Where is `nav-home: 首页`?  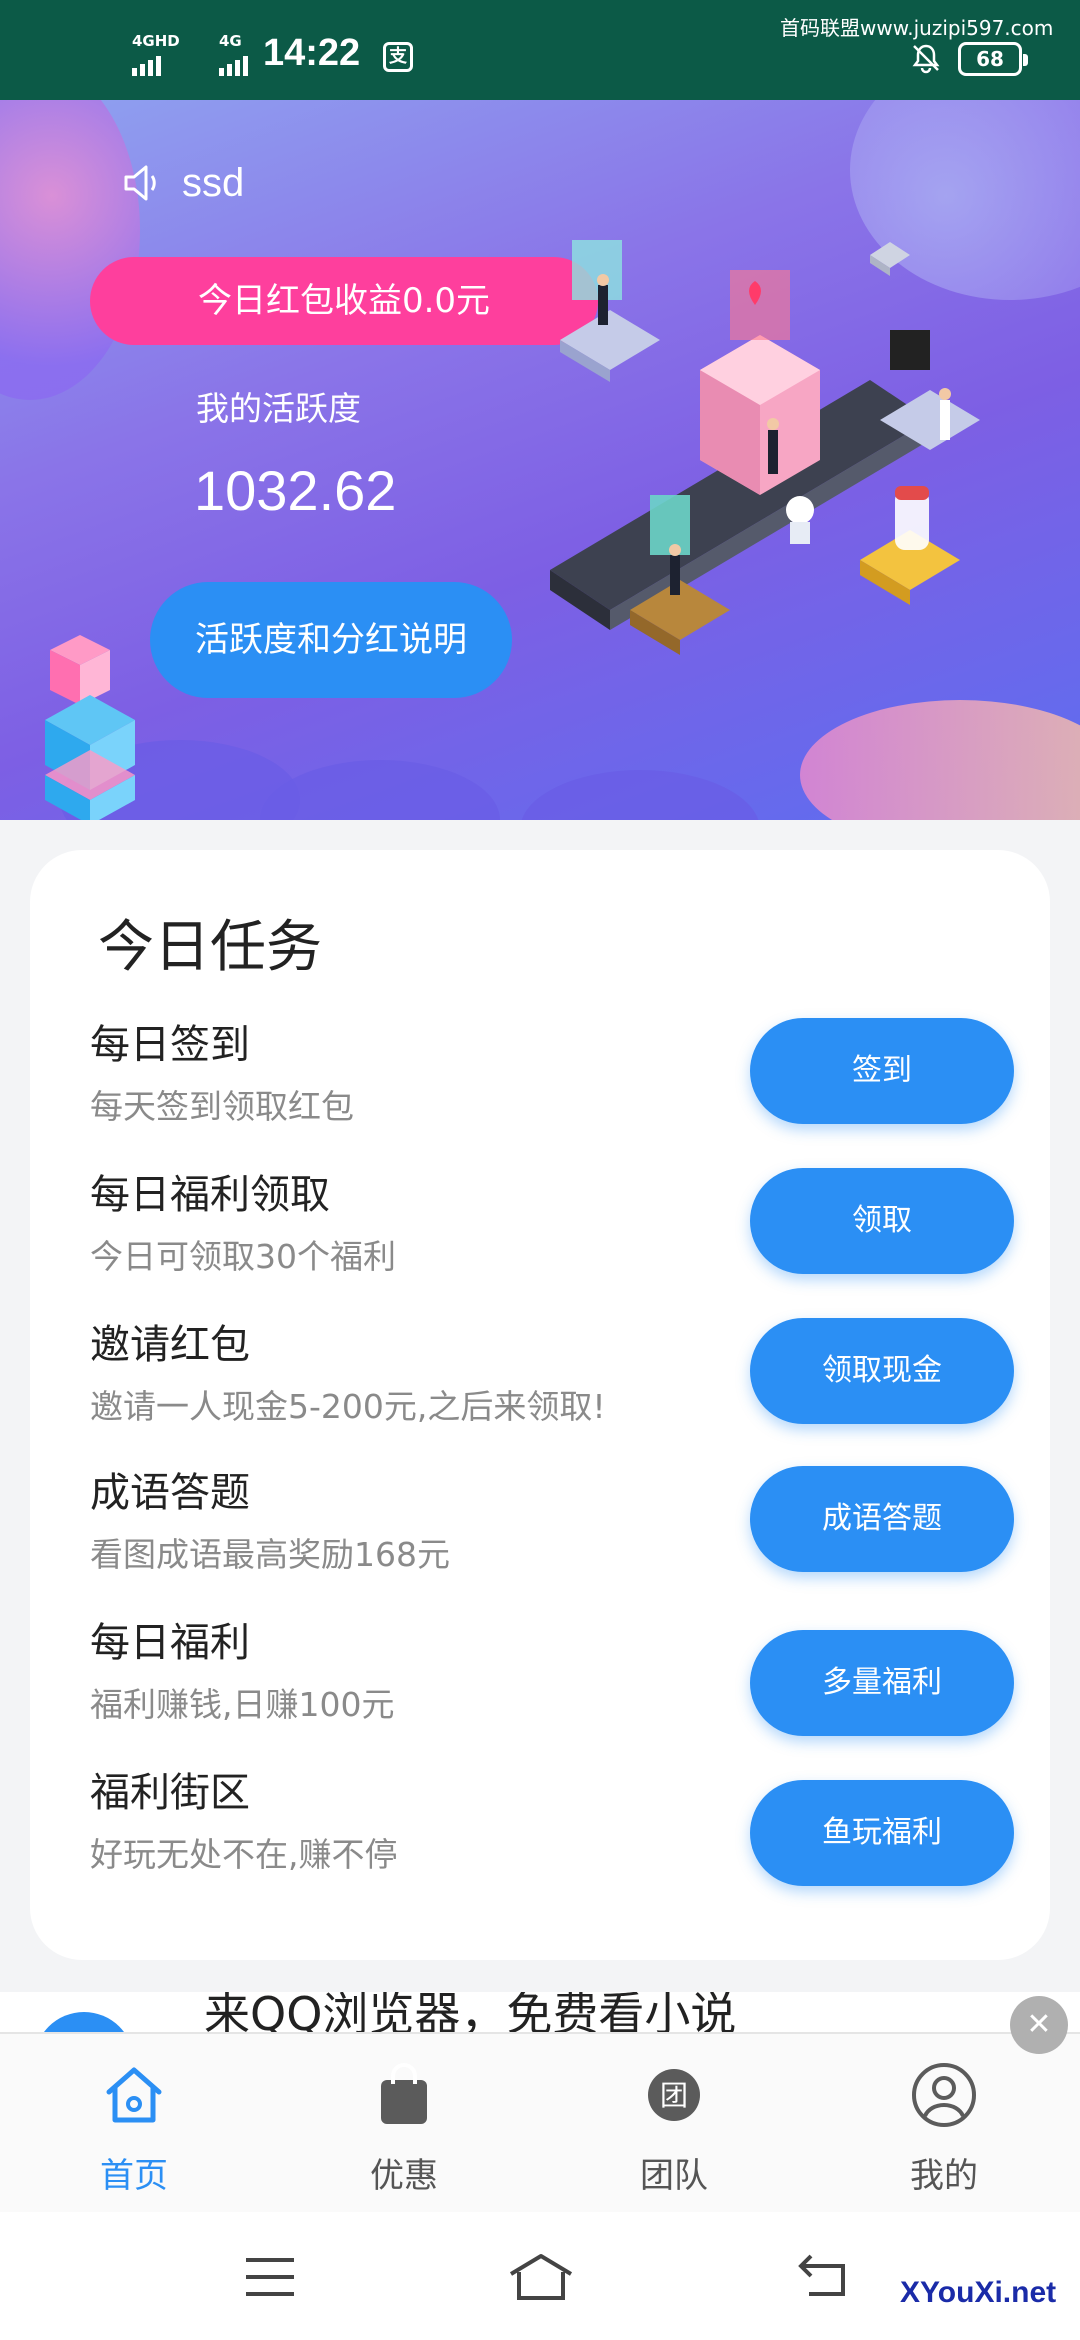
nav-home: 首页 is located at coordinates (134, 2128).